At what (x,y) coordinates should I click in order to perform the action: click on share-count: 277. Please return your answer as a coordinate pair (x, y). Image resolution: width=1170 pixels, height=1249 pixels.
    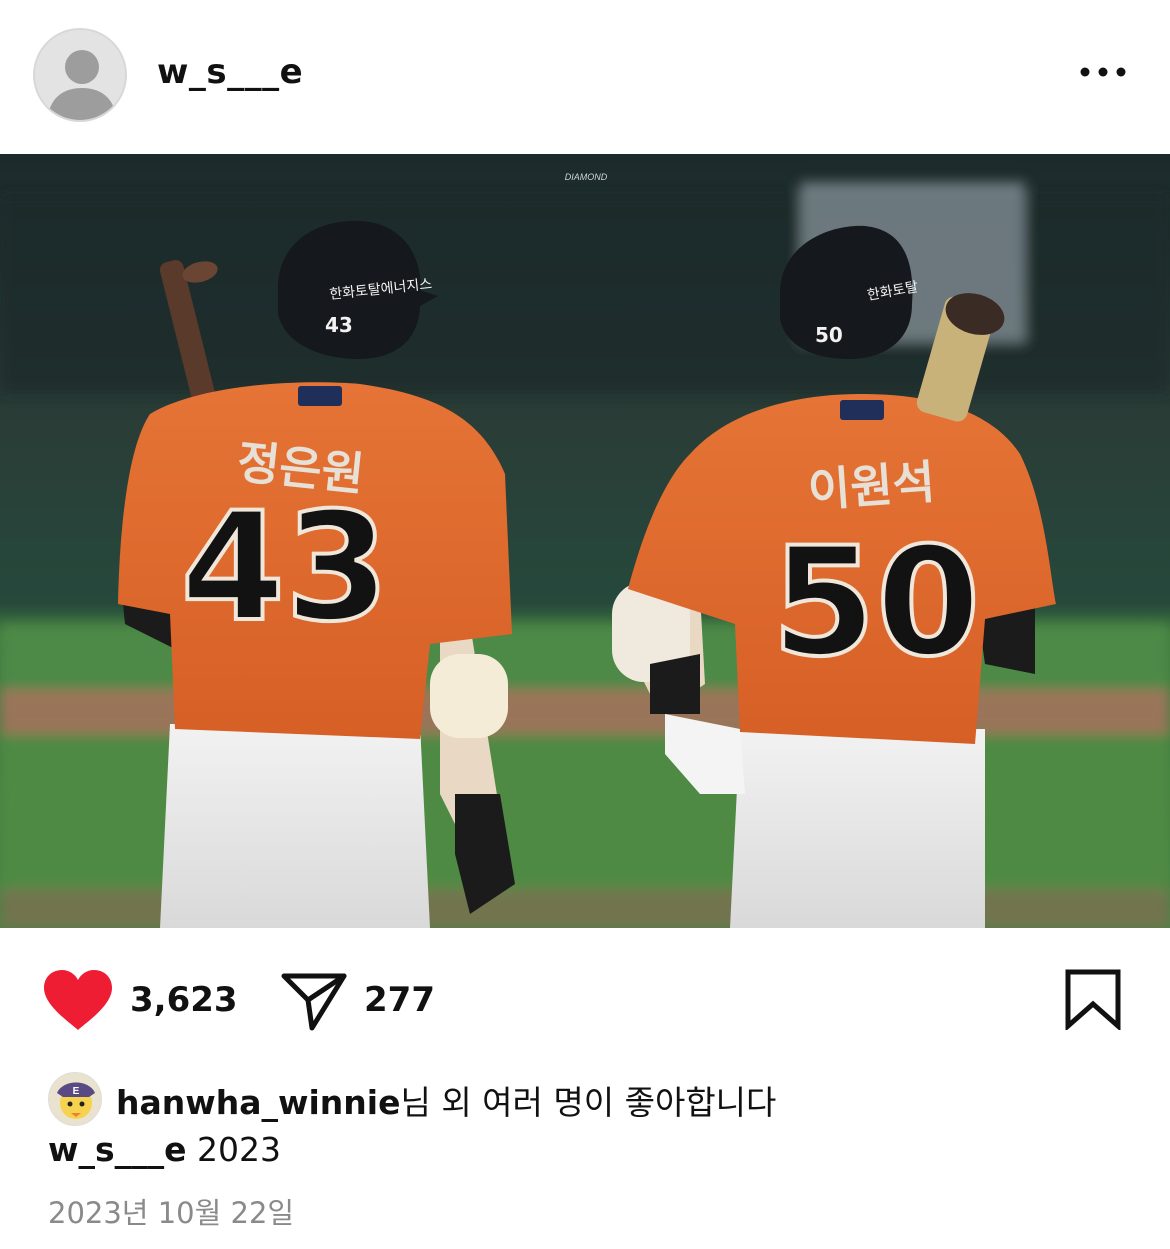
    Looking at the image, I should click on (399, 1000).